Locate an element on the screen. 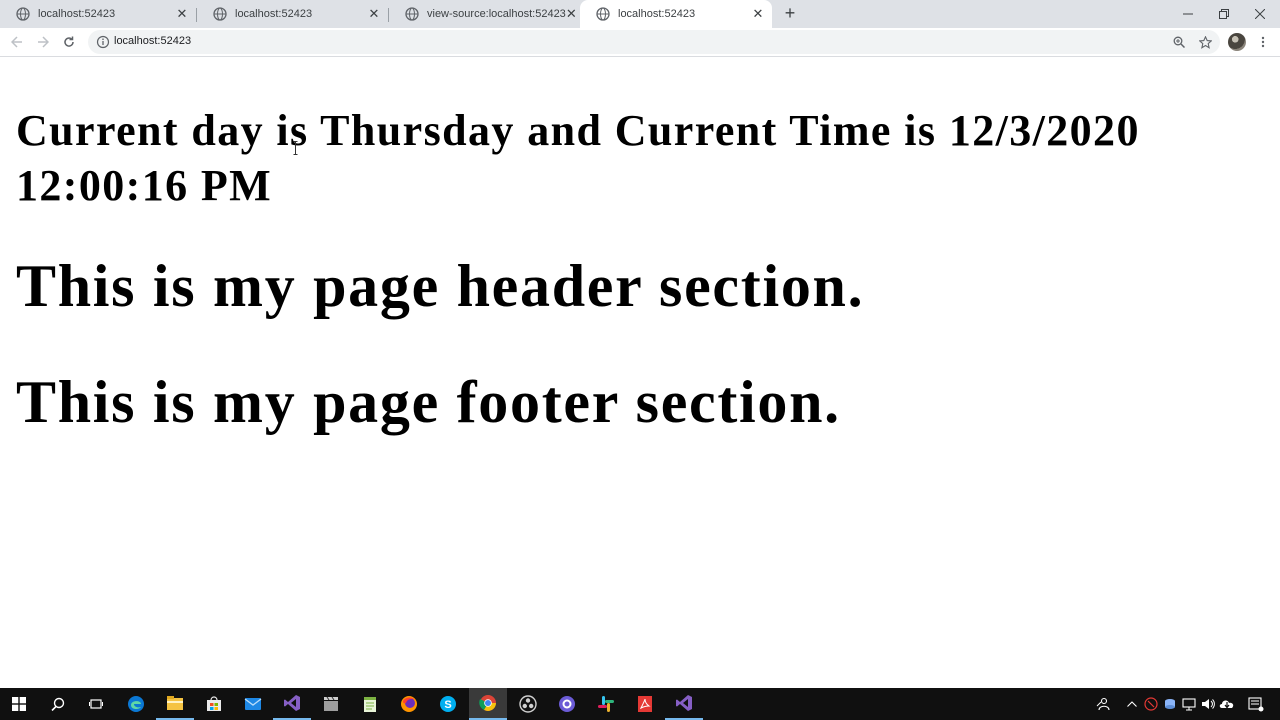 The width and height of the screenshot is (1280, 720). visual-studio-icon is located at coordinates (292, 703).